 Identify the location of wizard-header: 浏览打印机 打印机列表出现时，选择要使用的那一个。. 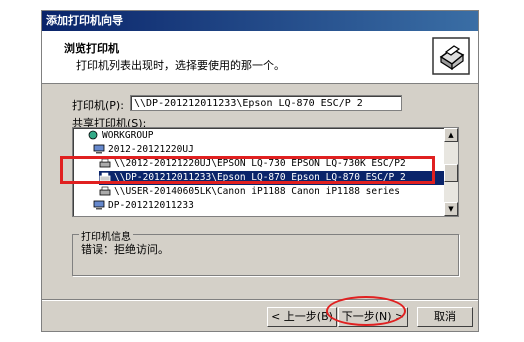
(260, 57).